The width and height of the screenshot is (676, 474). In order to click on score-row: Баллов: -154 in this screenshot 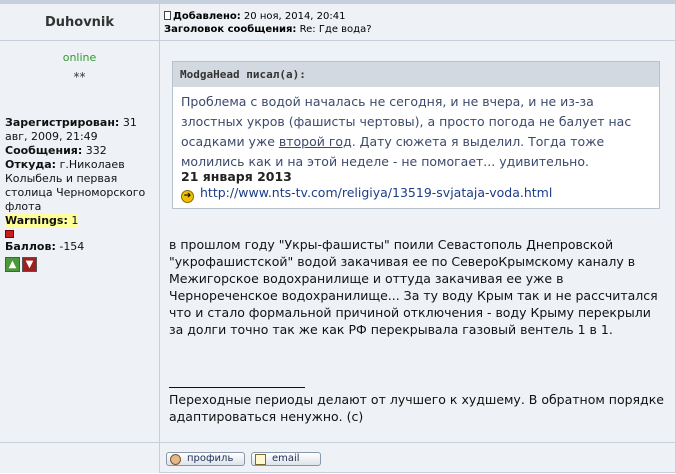, I will do `click(81, 247)`.